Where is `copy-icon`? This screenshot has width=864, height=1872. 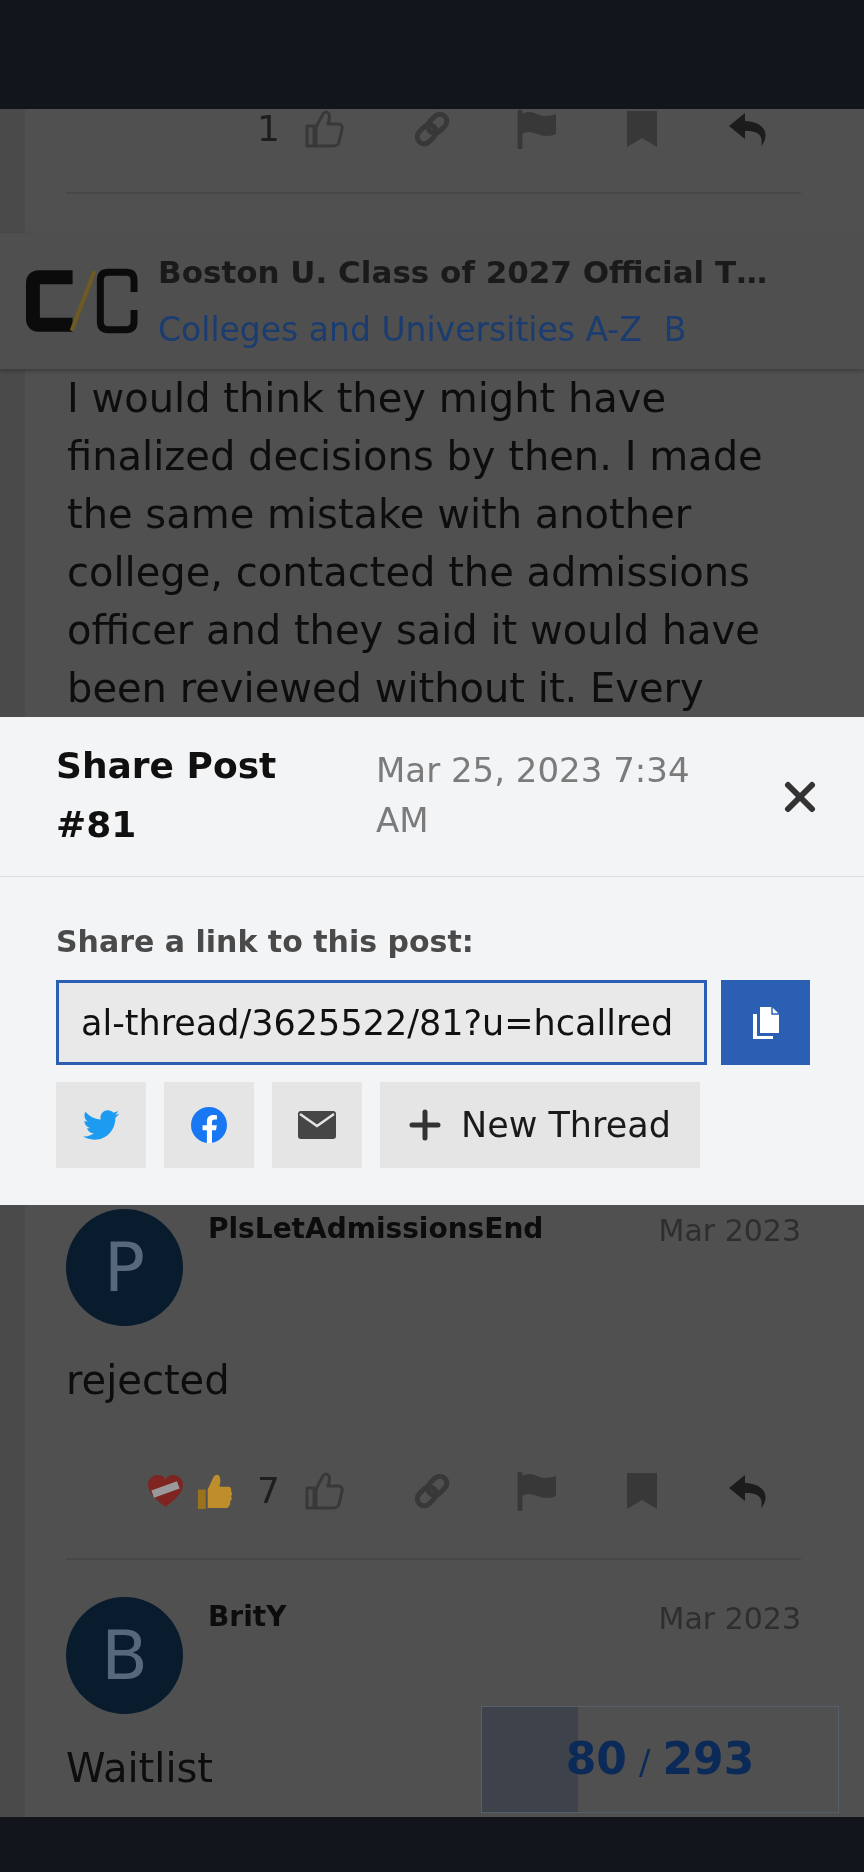 copy-icon is located at coordinates (765, 1022).